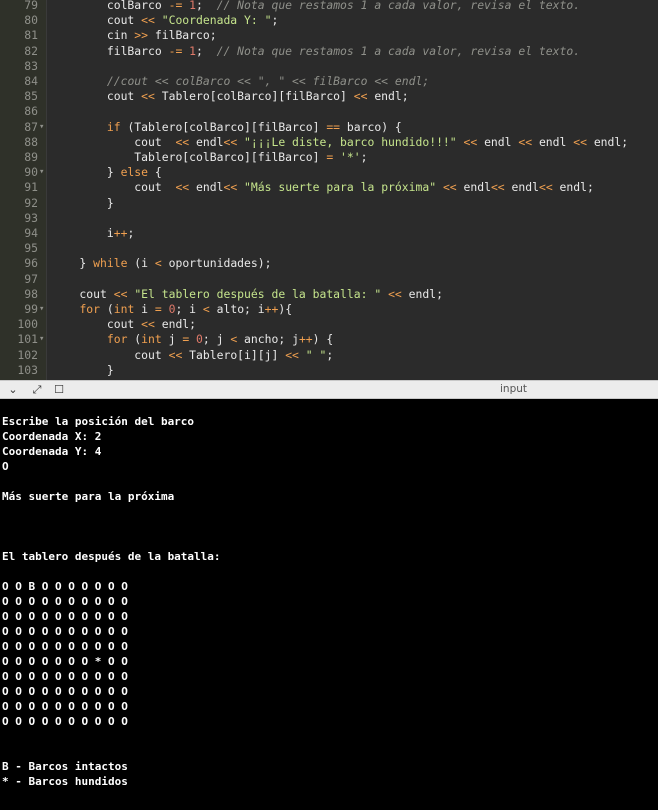  Describe the element at coordinates (65, 766) in the screenshot. I see `console-line: B - Barcos intactos` at that location.